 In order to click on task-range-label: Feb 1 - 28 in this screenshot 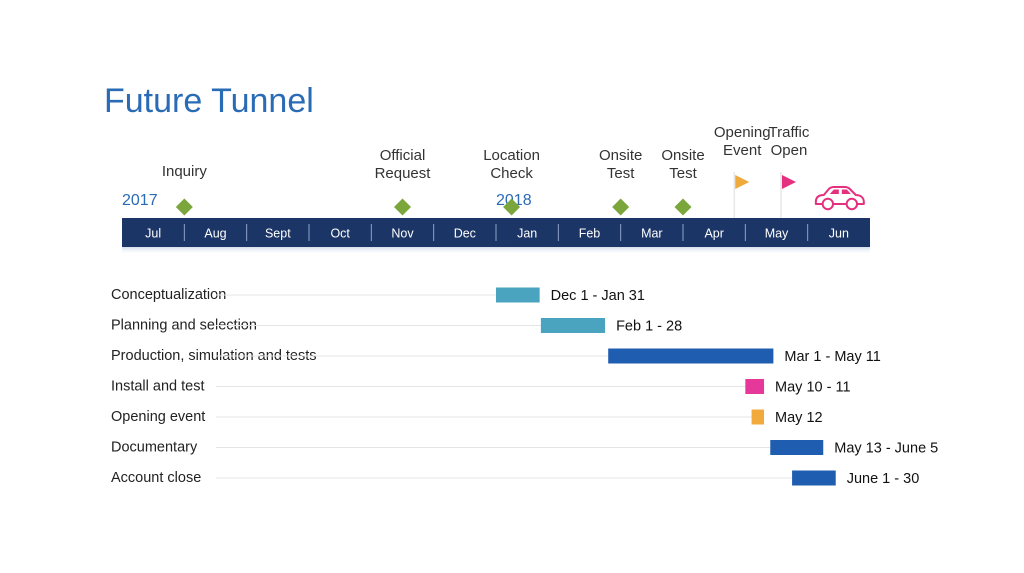, I will do `click(649, 327)`.